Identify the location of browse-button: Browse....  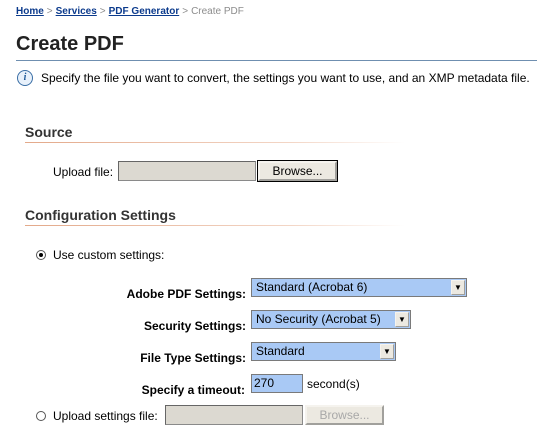
(297, 171).